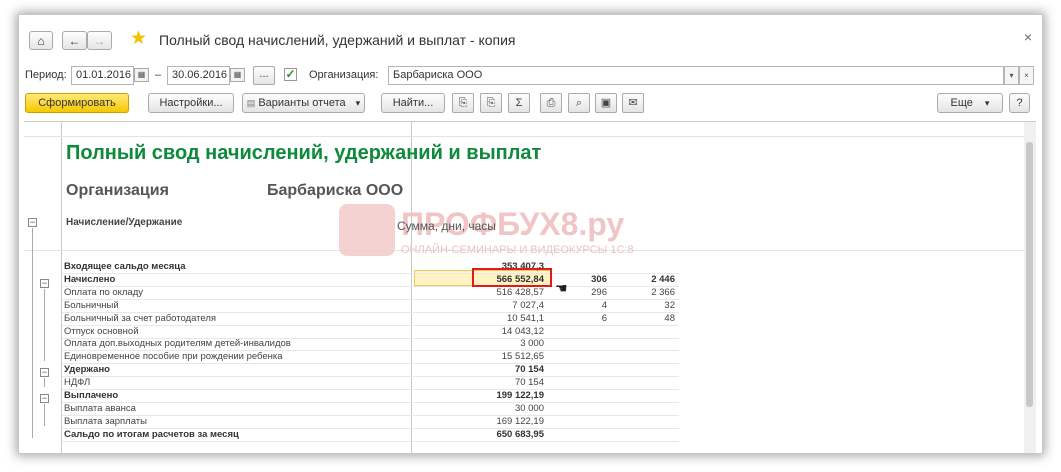 This screenshot has width=1061, height=472. Describe the element at coordinates (46, 75) in the screenshot. I see `period-label: Период:` at that location.